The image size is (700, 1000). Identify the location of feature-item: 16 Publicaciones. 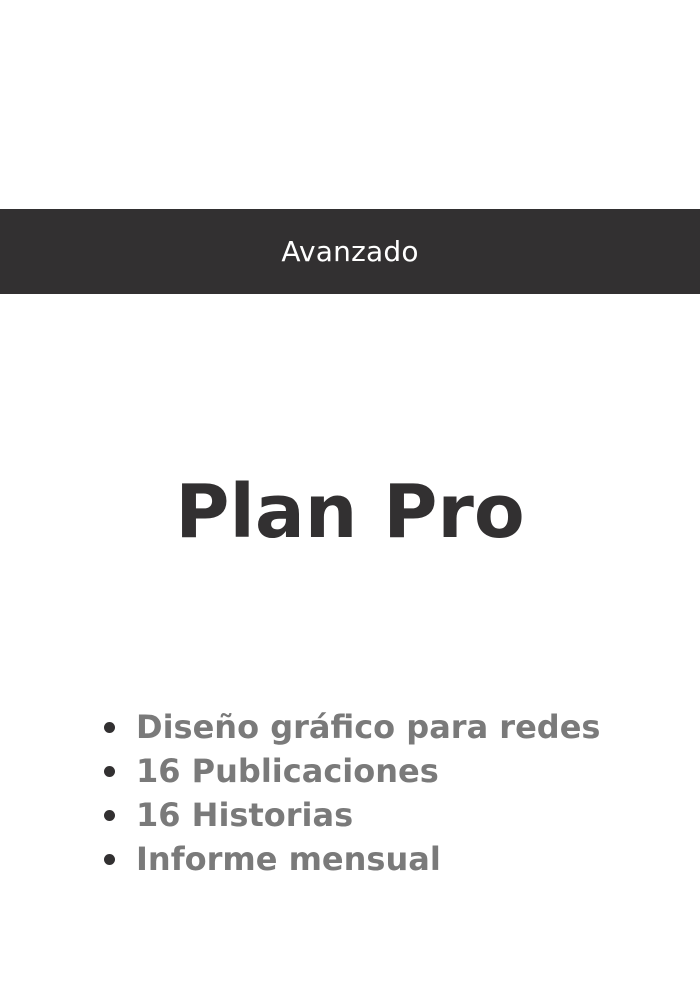
(352, 771).